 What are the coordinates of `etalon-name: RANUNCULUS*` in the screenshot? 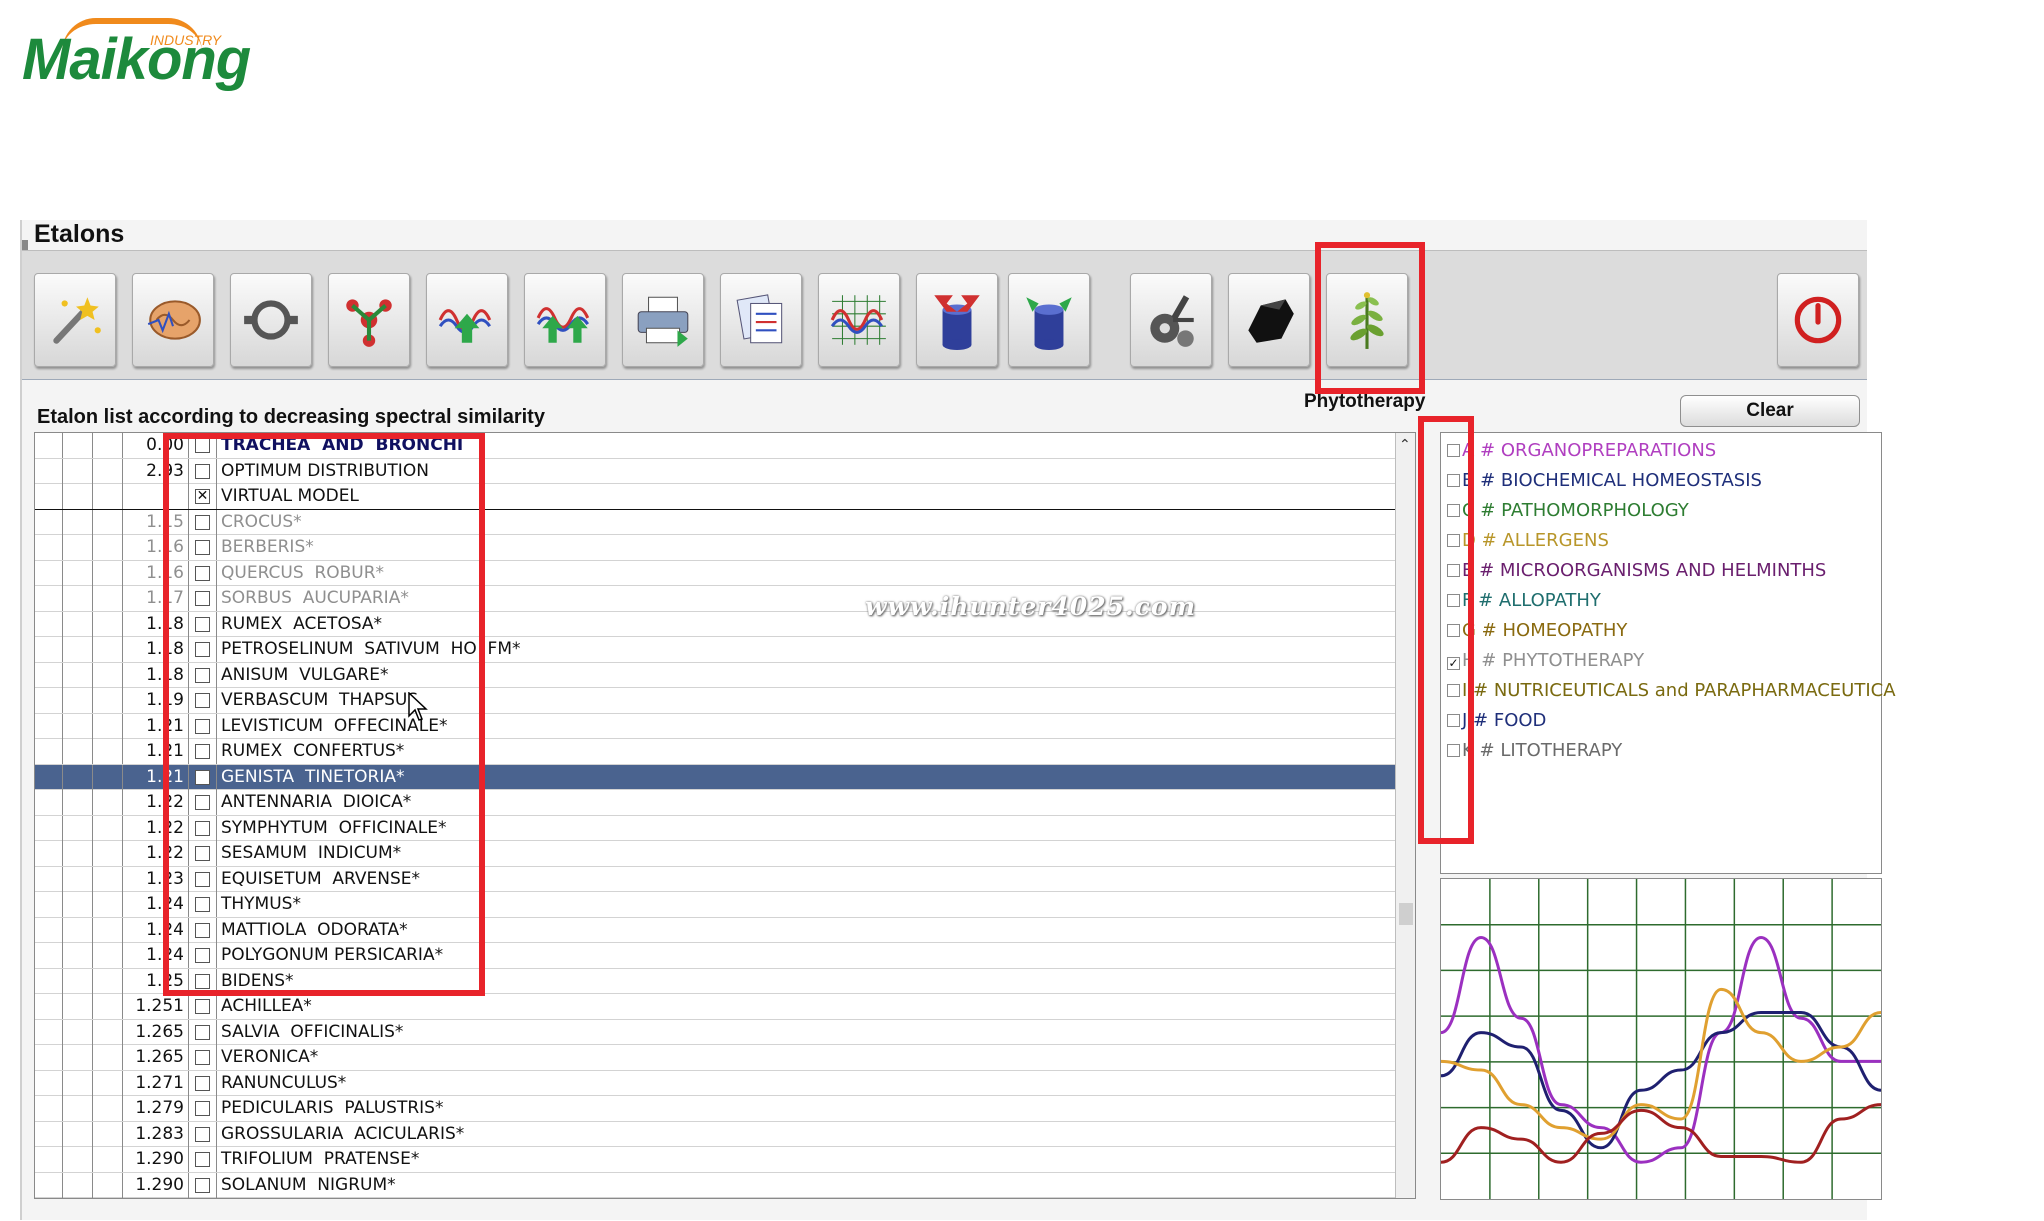 It's located at (284, 1082).